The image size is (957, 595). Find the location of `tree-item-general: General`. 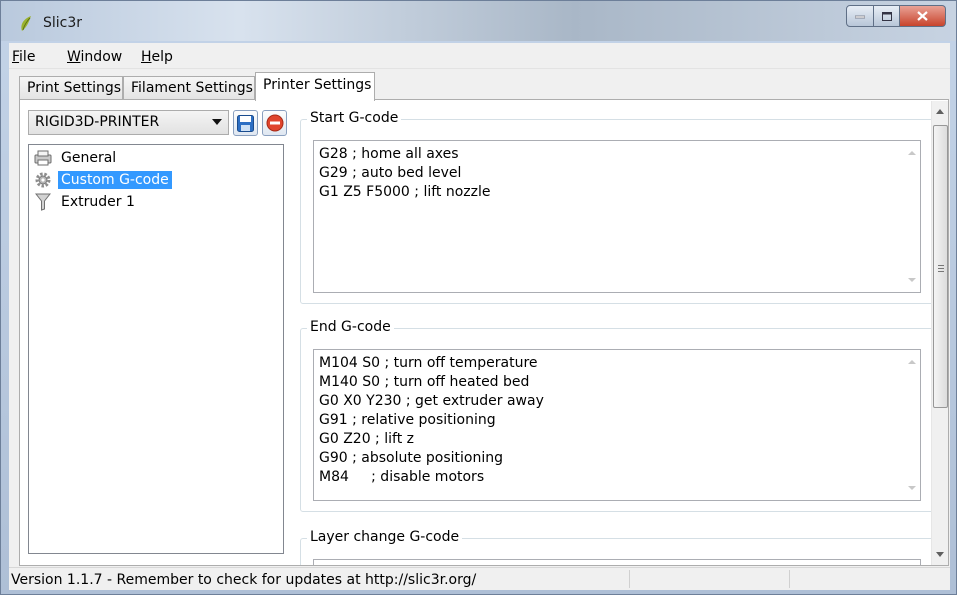

tree-item-general: General is located at coordinates (76, 158).